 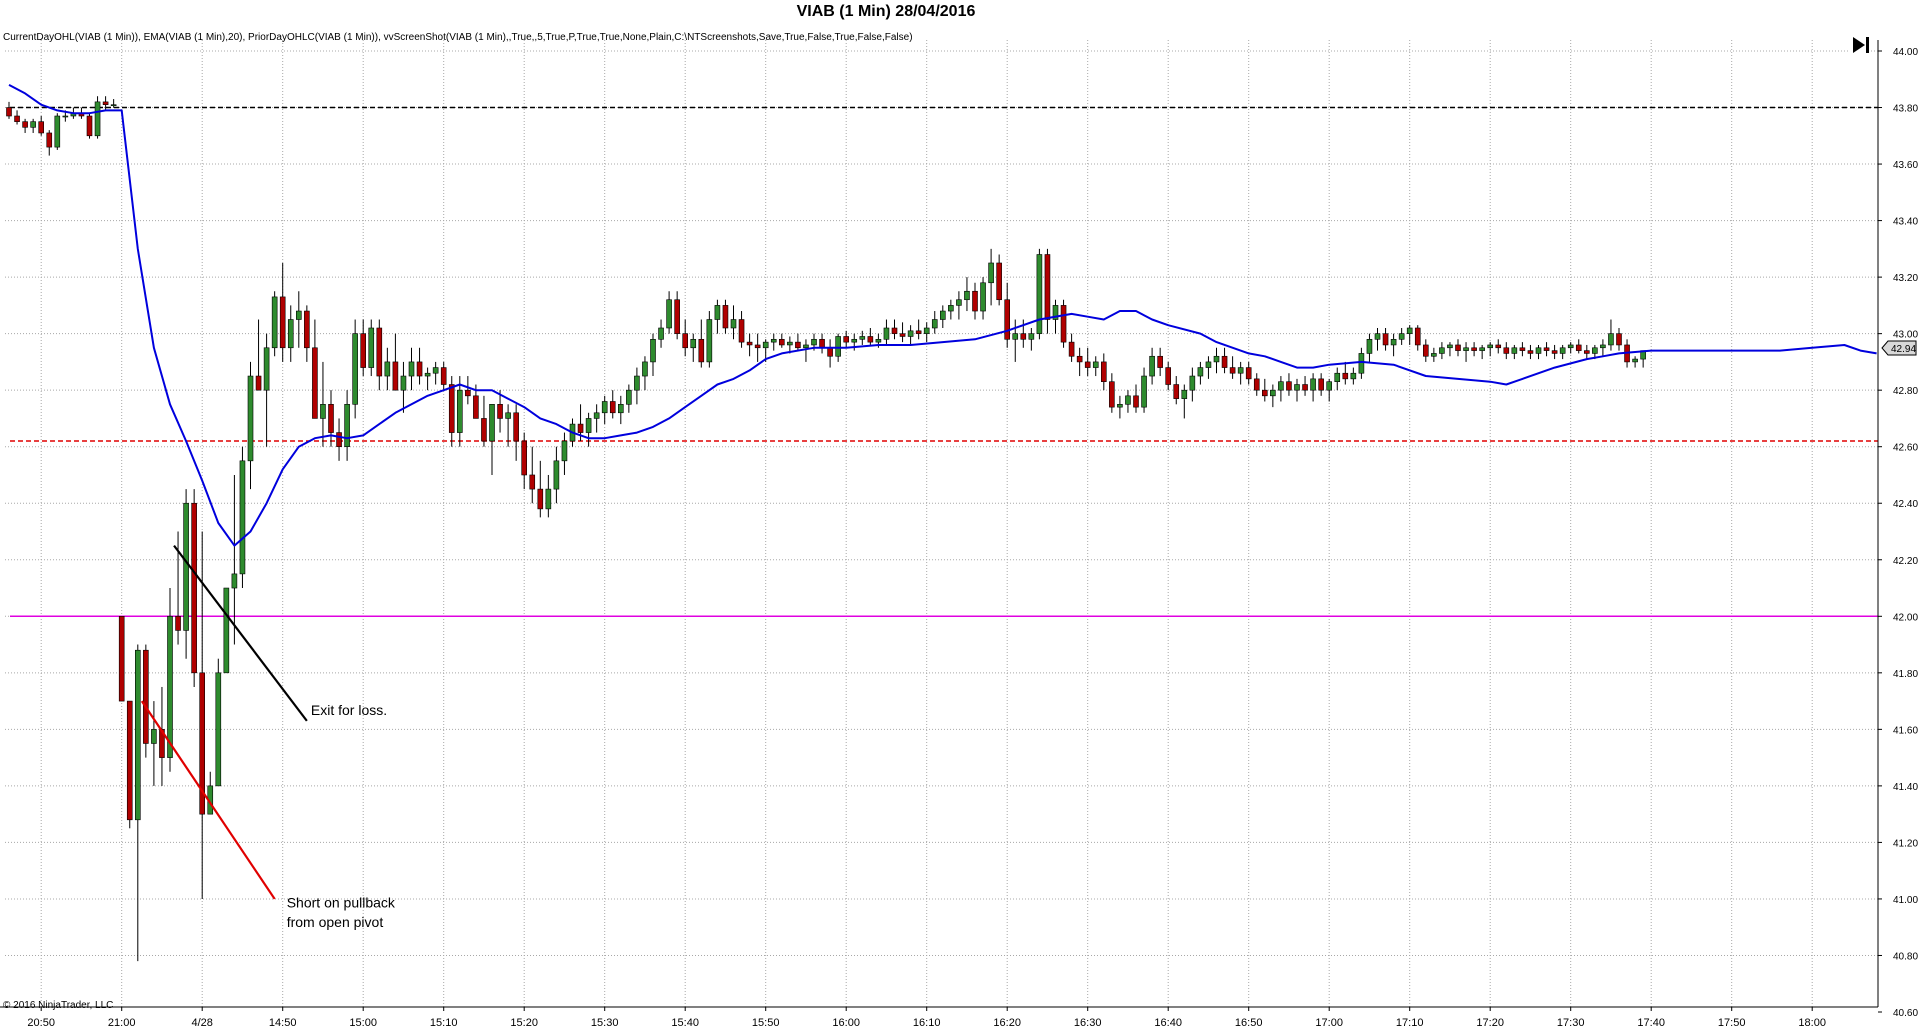 What do you see at coordinates (1905, 335) in the screenshot?
I see `y-tick-label: 43.00` at bounding box center [1905, 335].